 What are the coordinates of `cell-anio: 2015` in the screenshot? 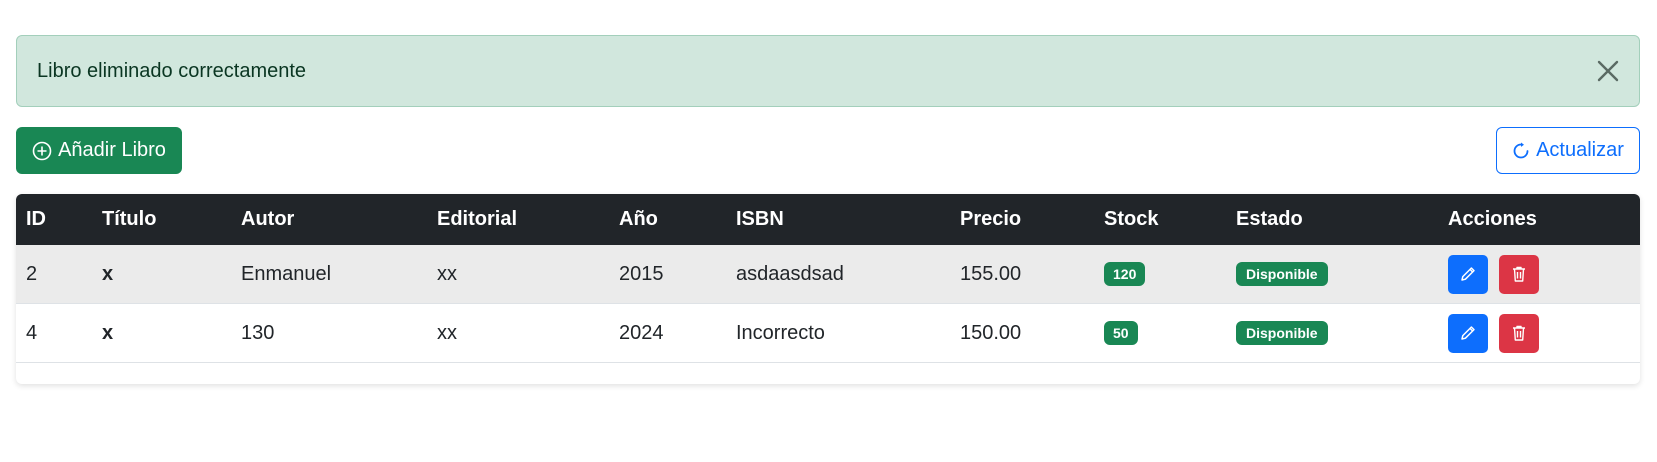 It's located at (641, 273).